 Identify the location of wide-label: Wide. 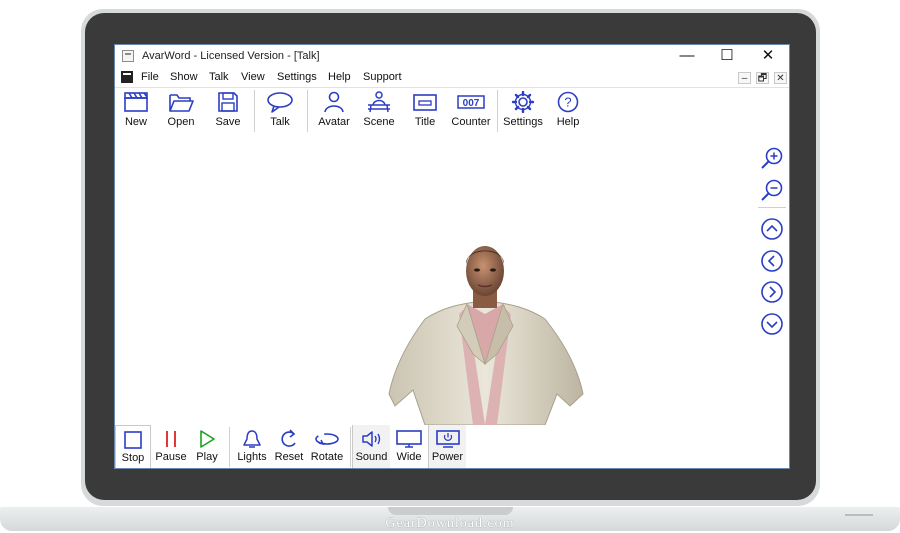
(409, 457).